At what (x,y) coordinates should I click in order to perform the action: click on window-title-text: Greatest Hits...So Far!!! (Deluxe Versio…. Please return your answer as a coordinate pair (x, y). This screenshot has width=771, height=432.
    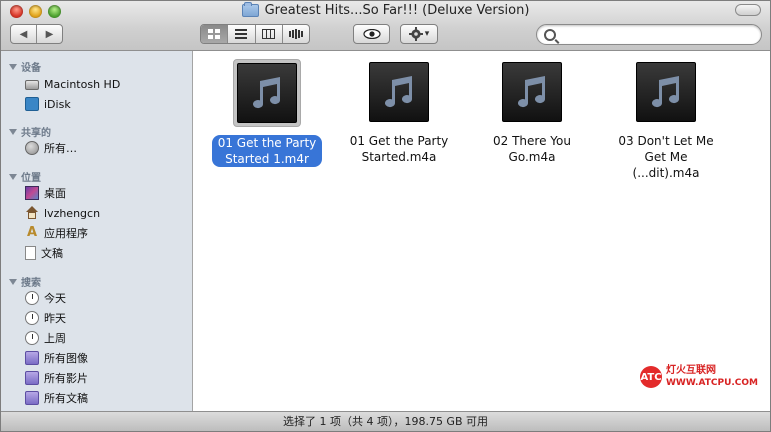
    Looking at the image, I should click on (397, 10).